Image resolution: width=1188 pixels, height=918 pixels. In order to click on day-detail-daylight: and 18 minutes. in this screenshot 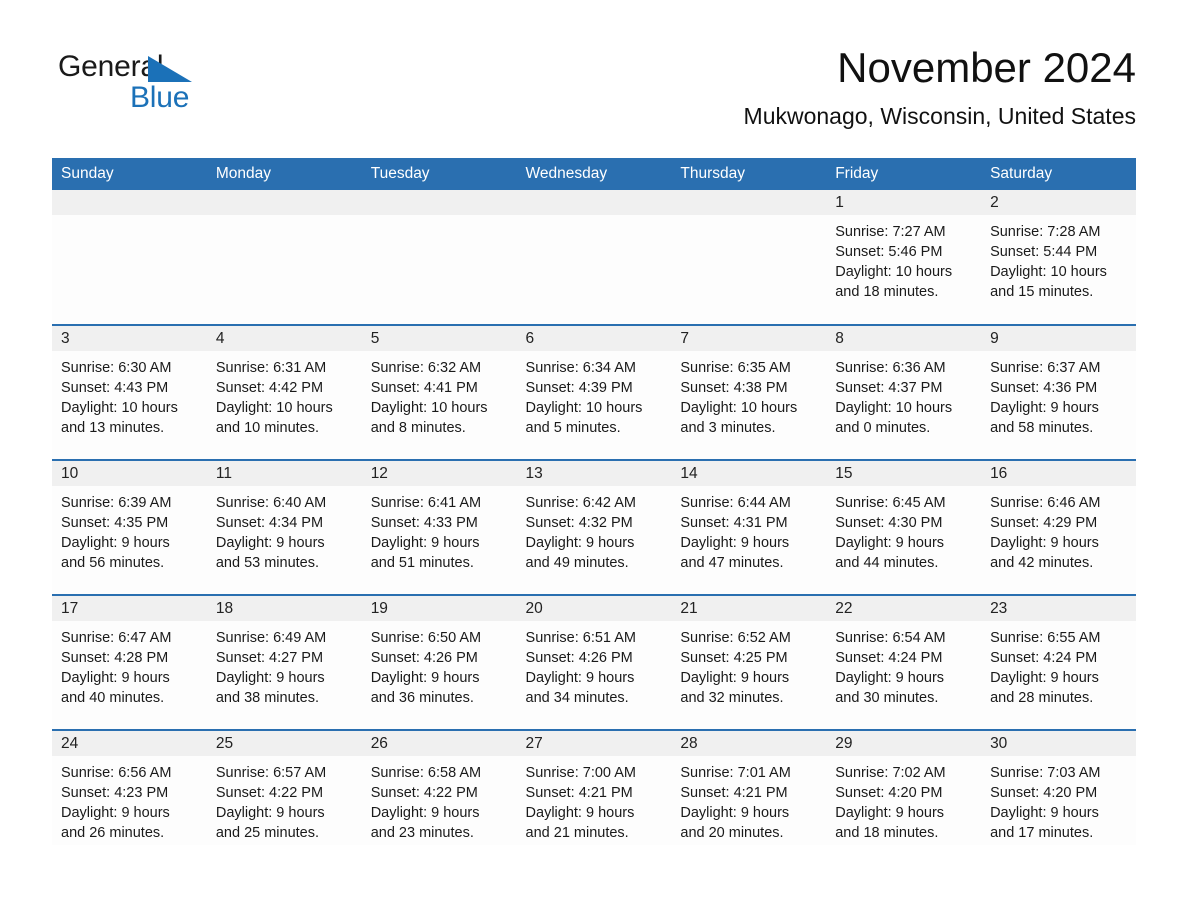, I will do `click(887, 833)`.